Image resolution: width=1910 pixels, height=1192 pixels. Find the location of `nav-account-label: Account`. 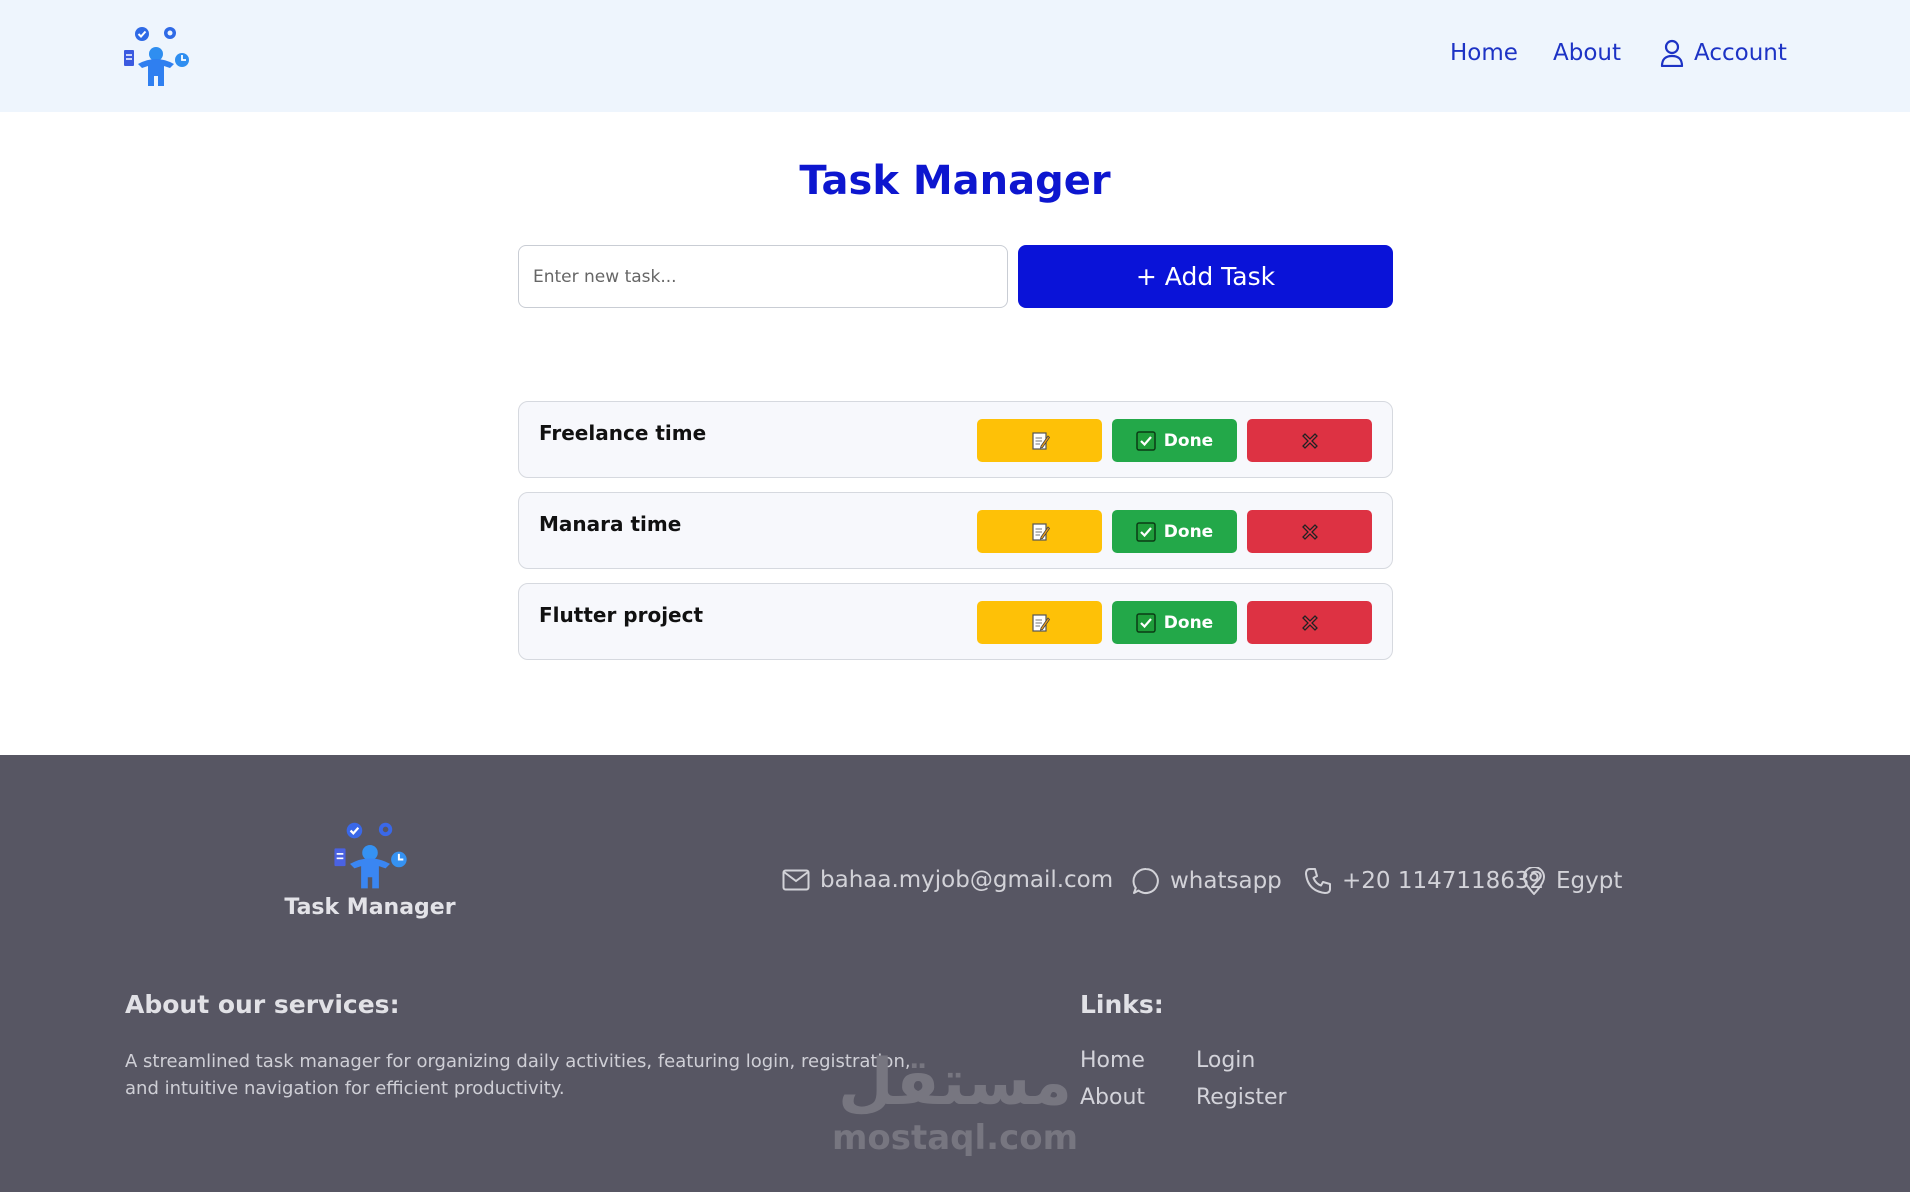

nav-account-label: Account is located at coordinates (1740, 53).